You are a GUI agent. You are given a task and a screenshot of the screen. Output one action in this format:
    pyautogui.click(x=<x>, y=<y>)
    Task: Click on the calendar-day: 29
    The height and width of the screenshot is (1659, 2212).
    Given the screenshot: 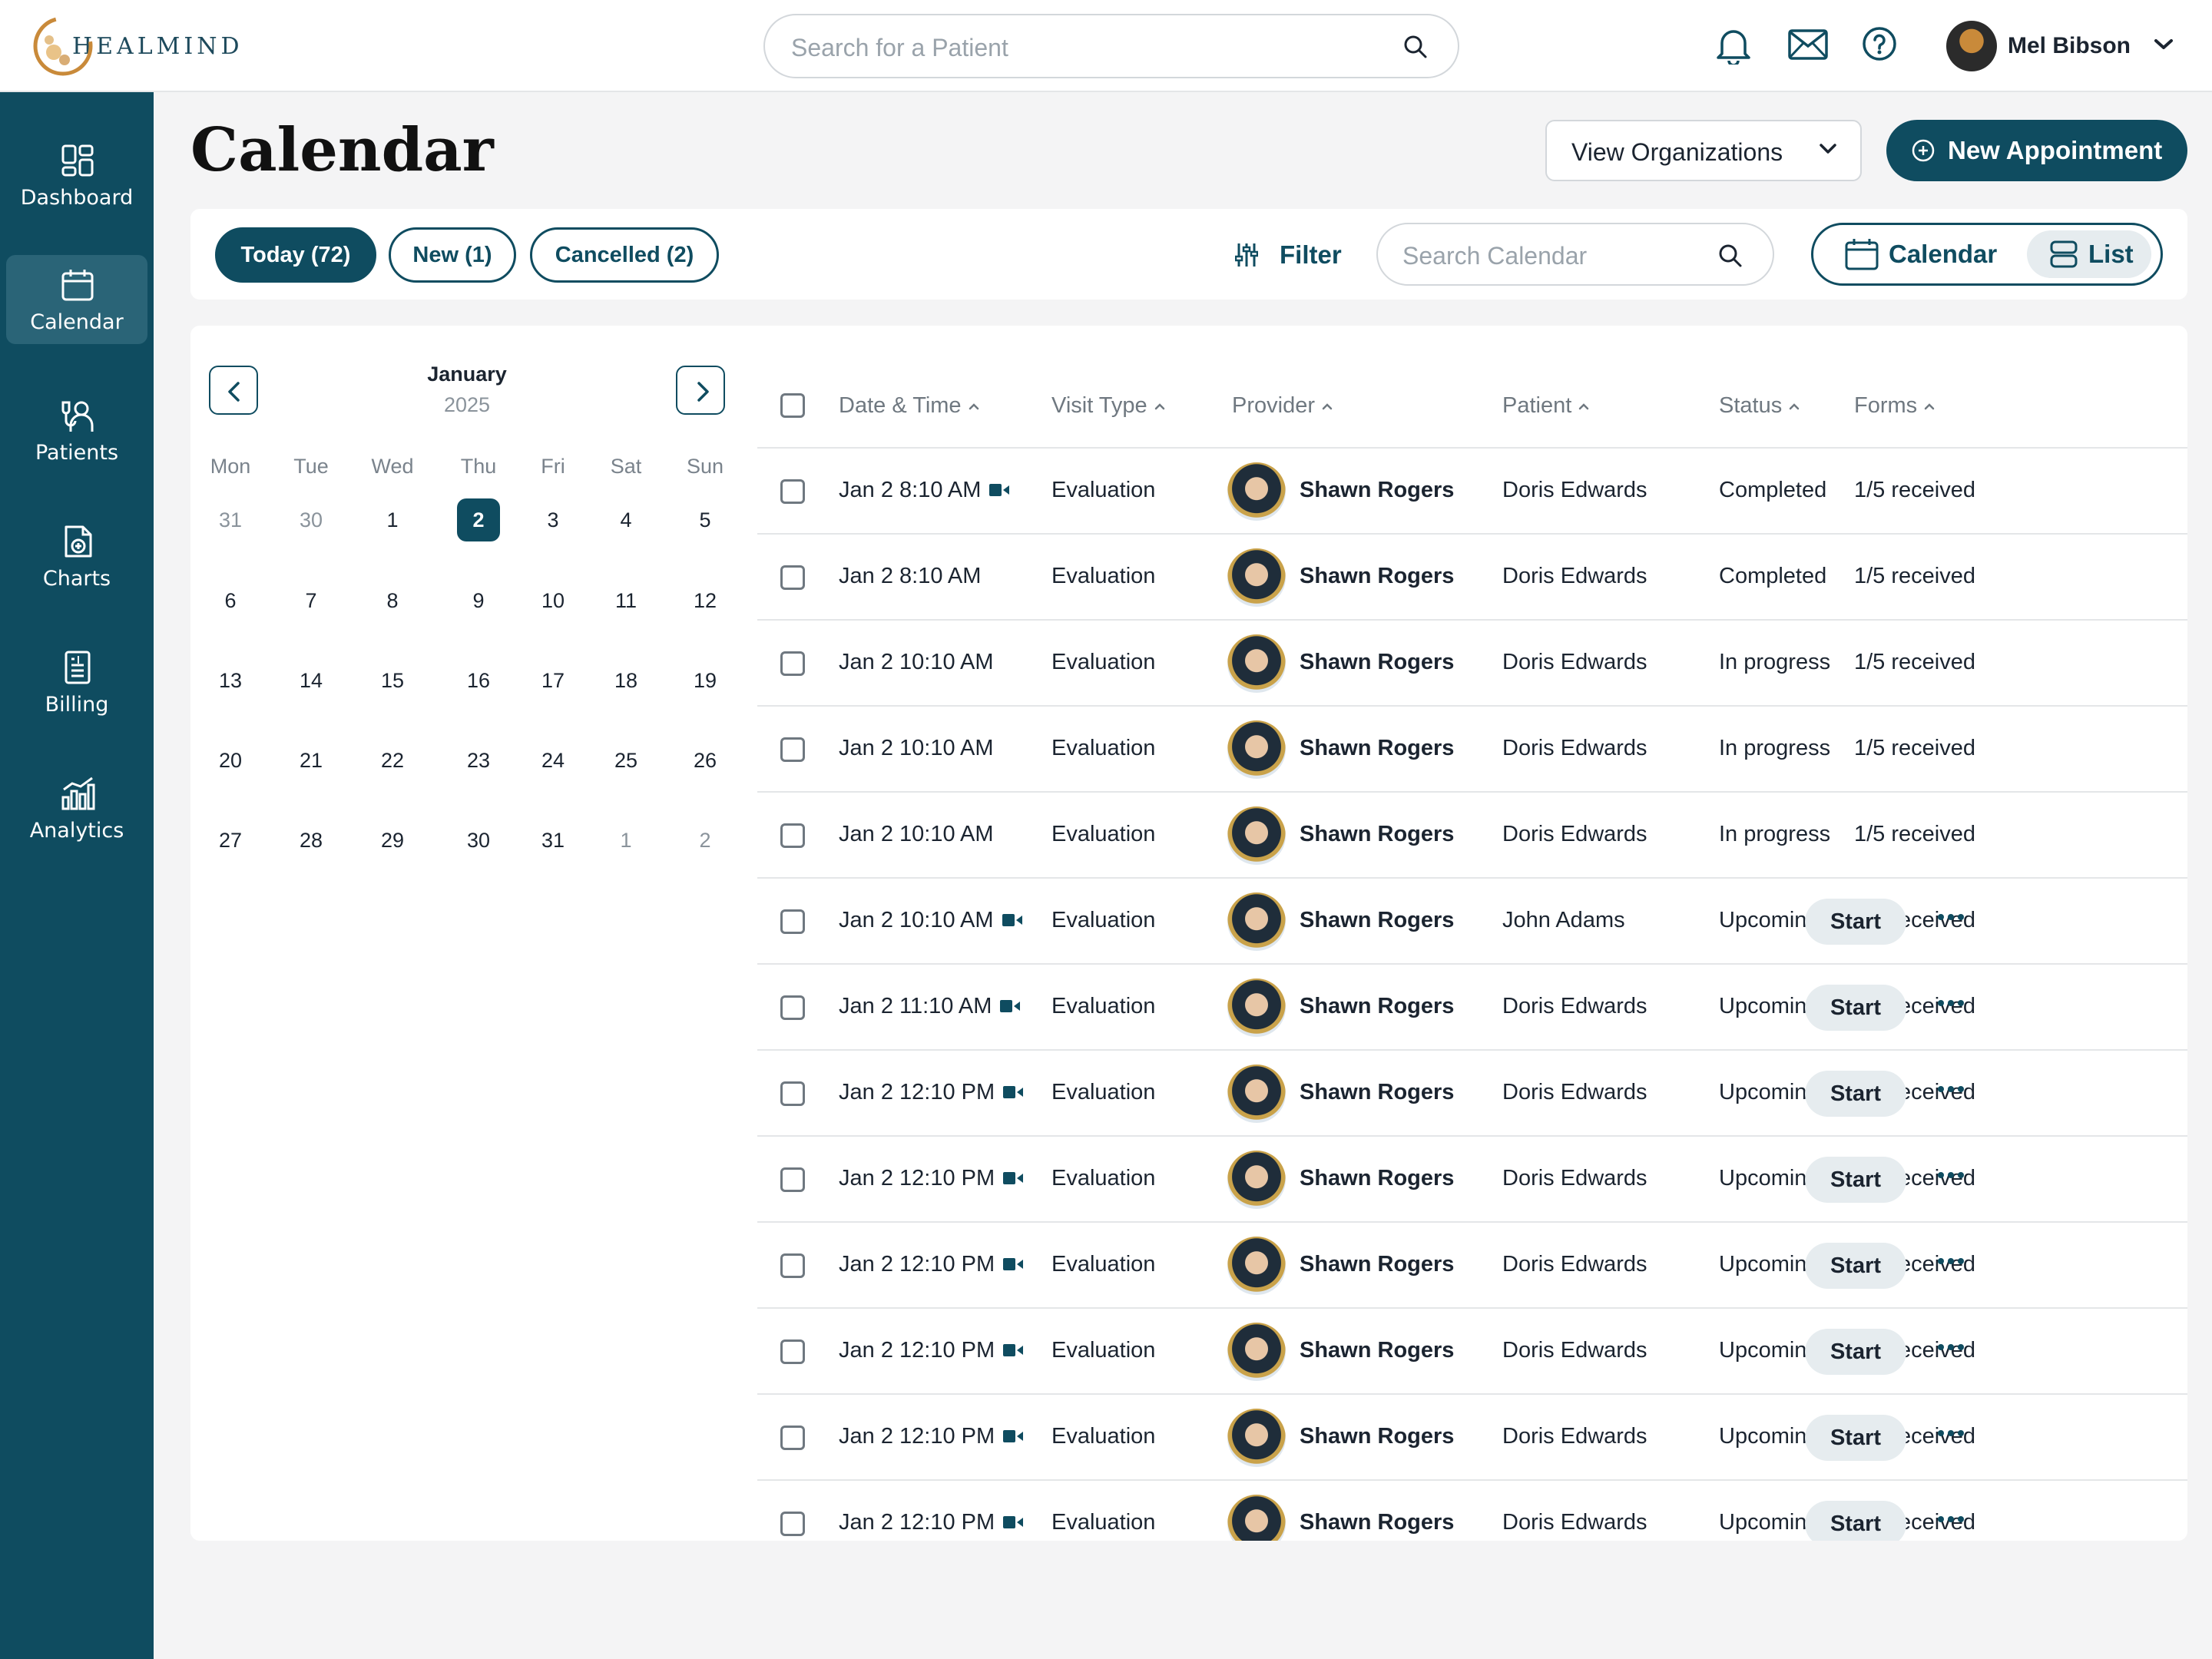 What is the action you would take?
    pyautogui.click(x=392, y=841)
    